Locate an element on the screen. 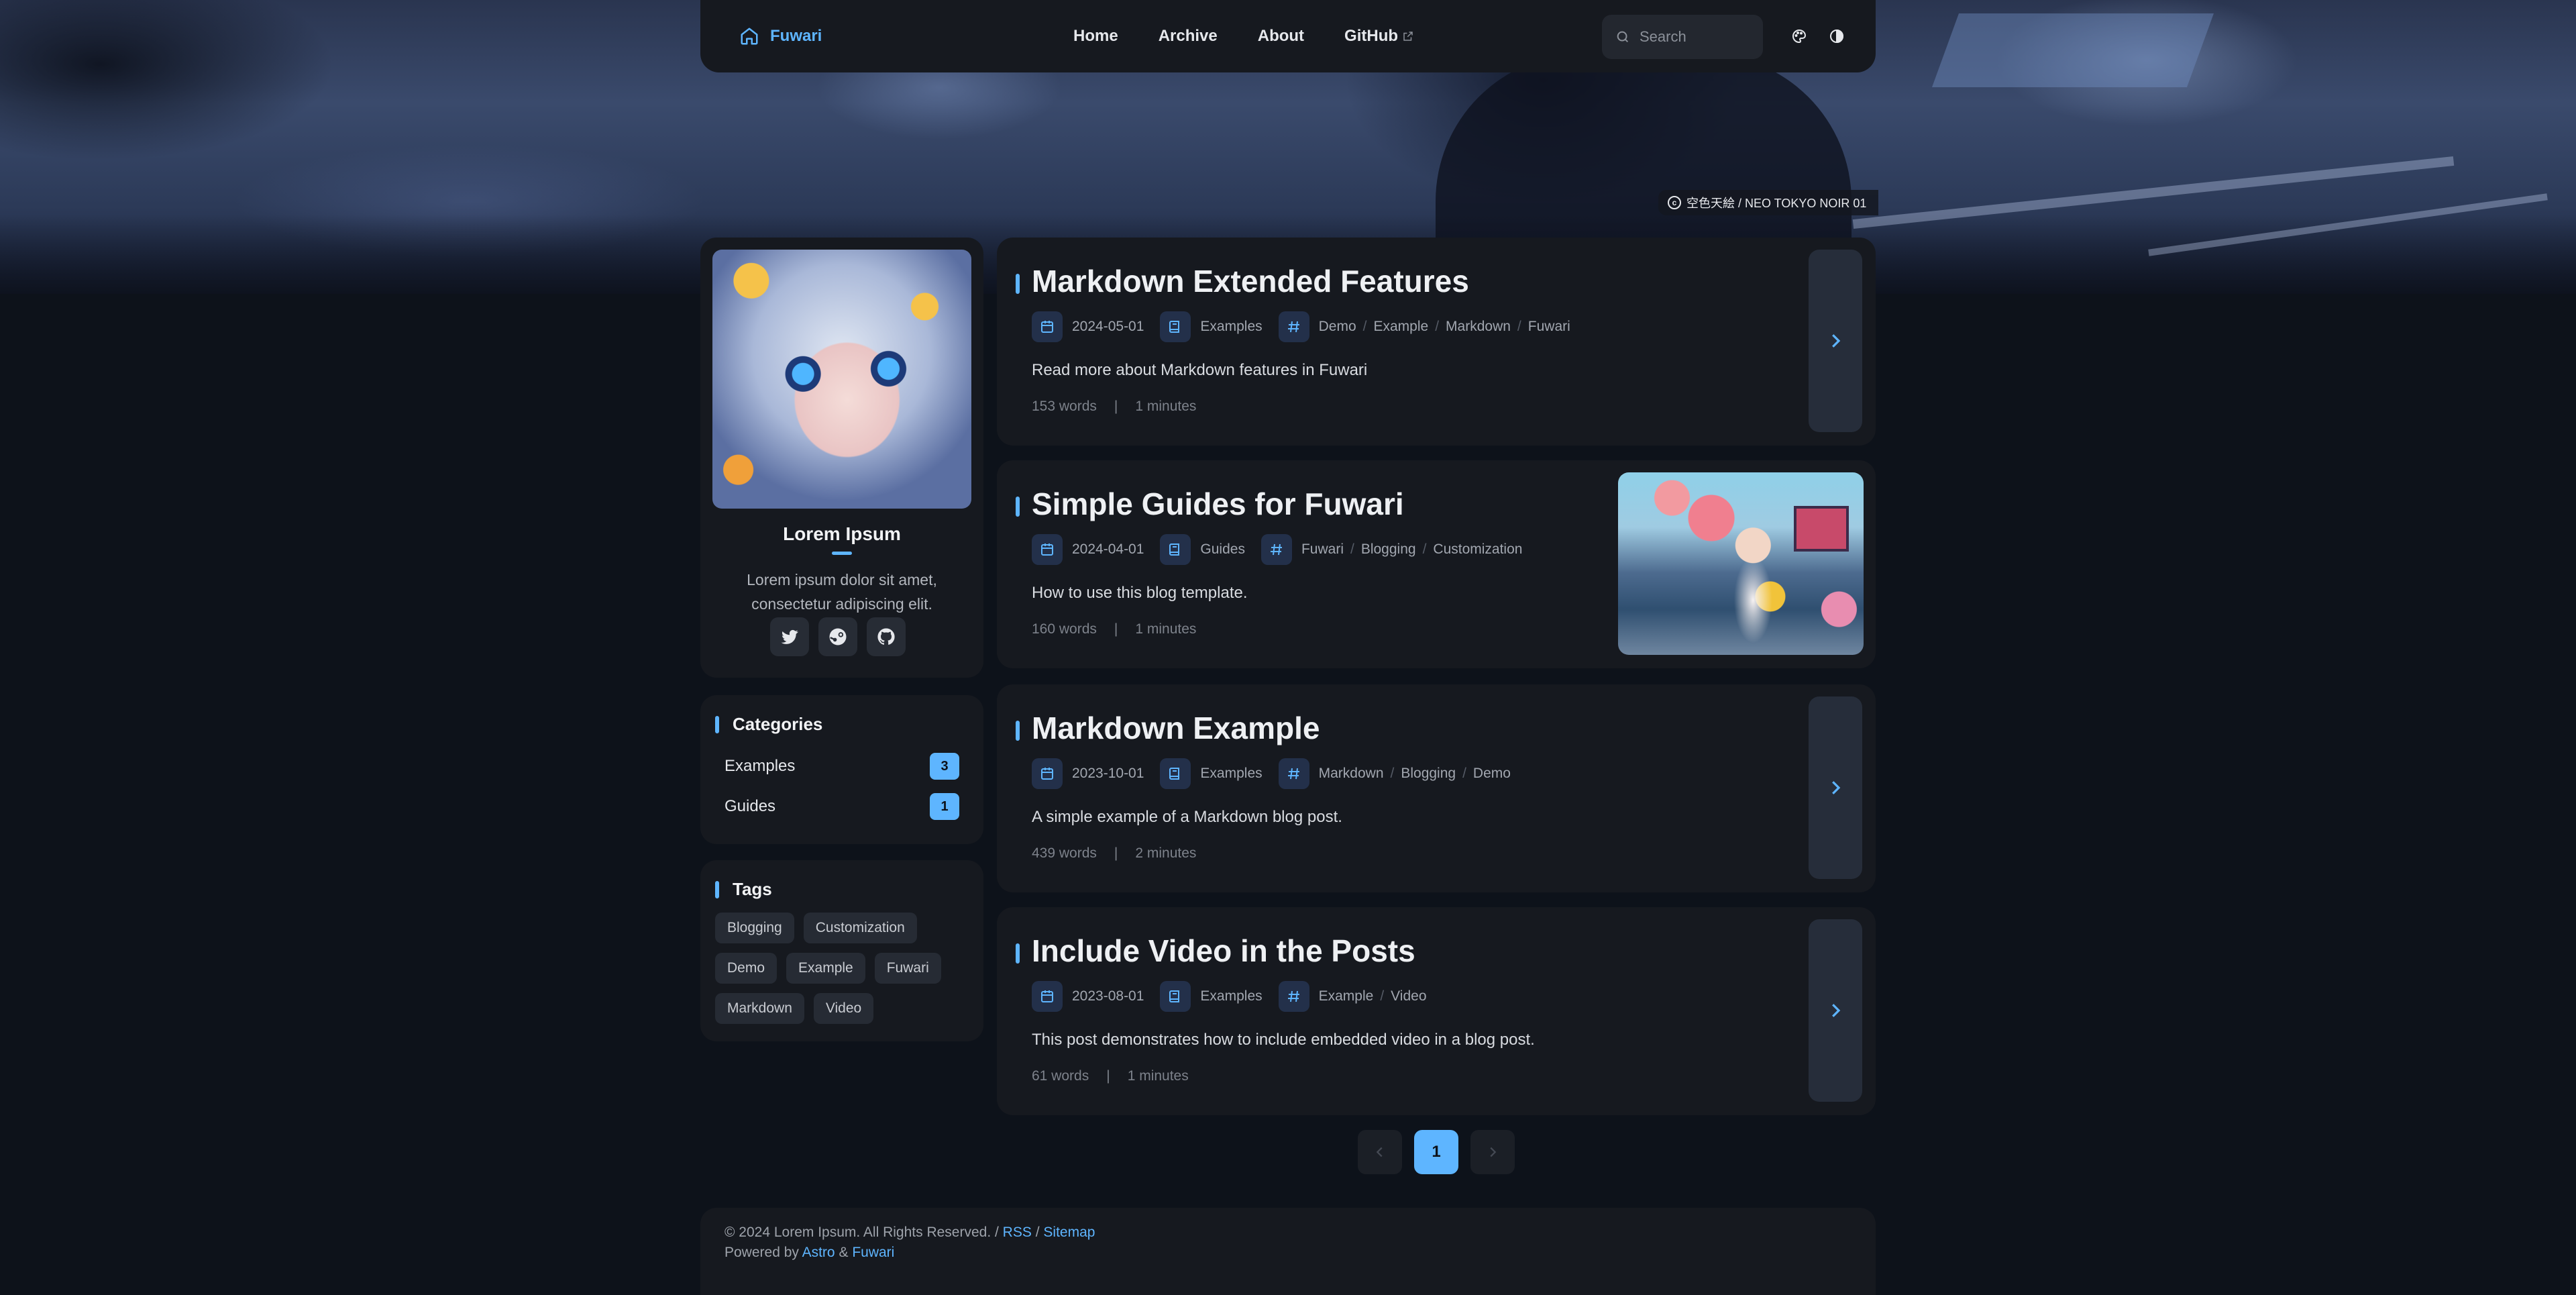 The height and width of the screenshot is (1295, 2576). post-cover-image is located at coordinates (1741, 563).